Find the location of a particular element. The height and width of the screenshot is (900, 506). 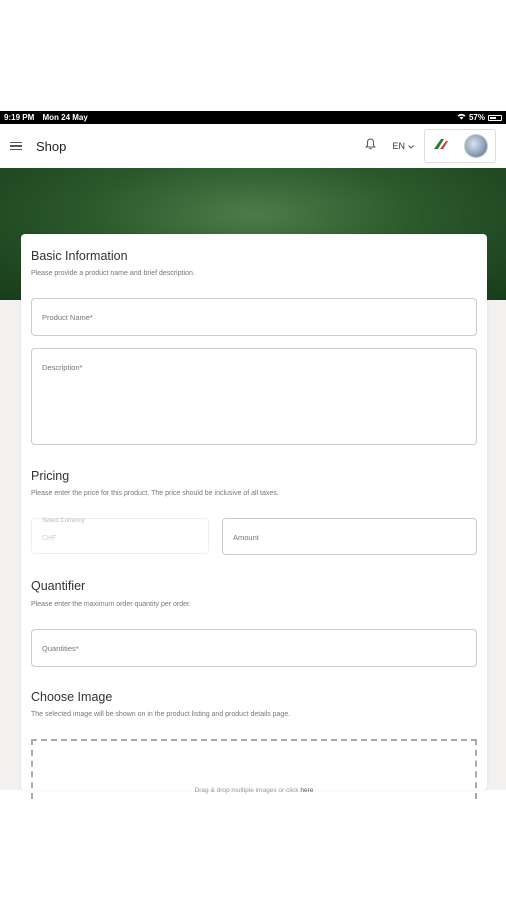

choose-image-title: Choose Image is located at coordinates (72, 697).